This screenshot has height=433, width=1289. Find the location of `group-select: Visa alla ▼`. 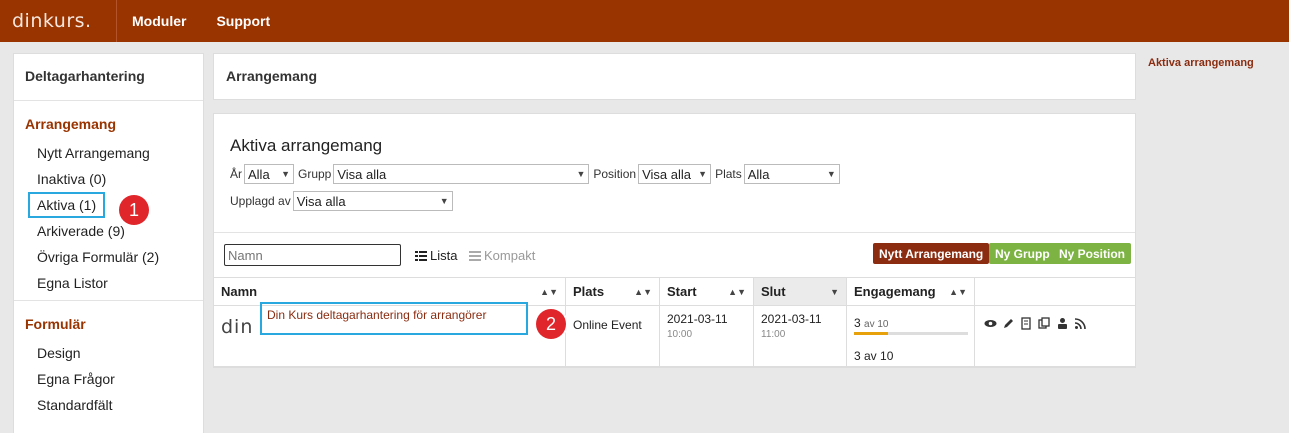

group-select: Visa alla ▼ is located at coordinates (461, 174).